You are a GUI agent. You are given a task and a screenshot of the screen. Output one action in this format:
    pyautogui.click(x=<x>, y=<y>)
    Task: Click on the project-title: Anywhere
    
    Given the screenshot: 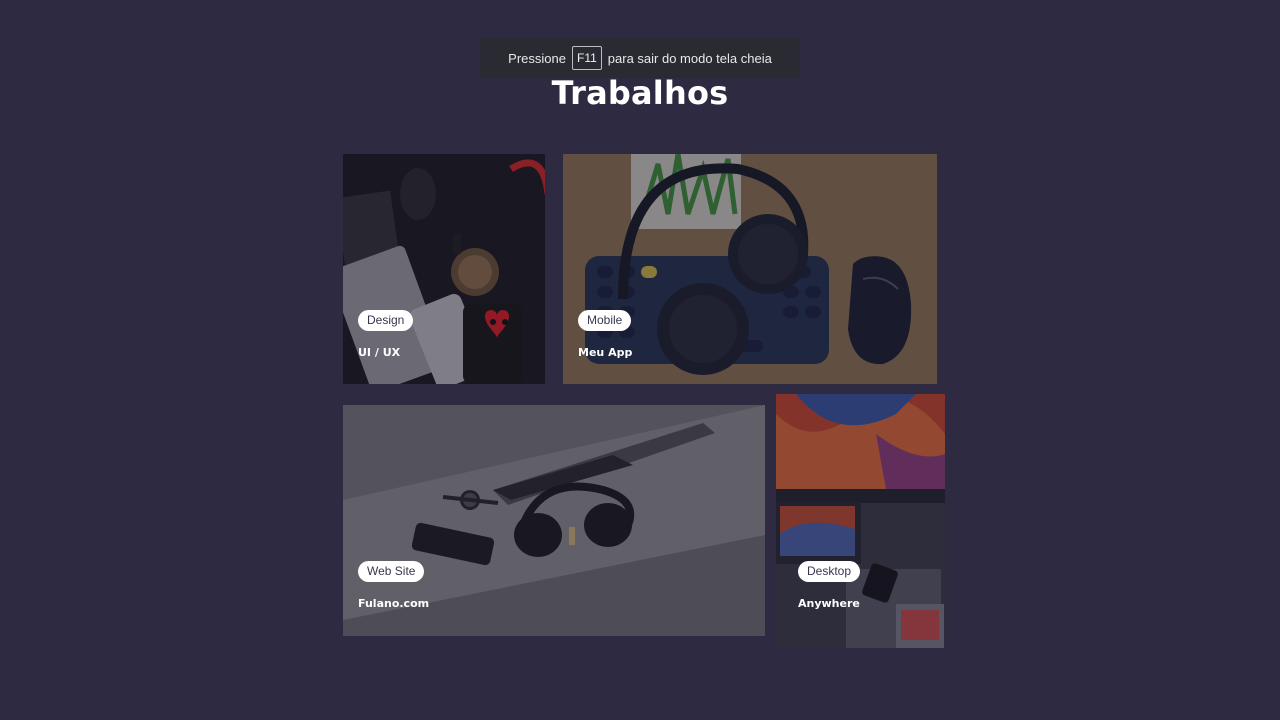 What is the action you would take?
    pyautogui.click(x=829, y=603)
    